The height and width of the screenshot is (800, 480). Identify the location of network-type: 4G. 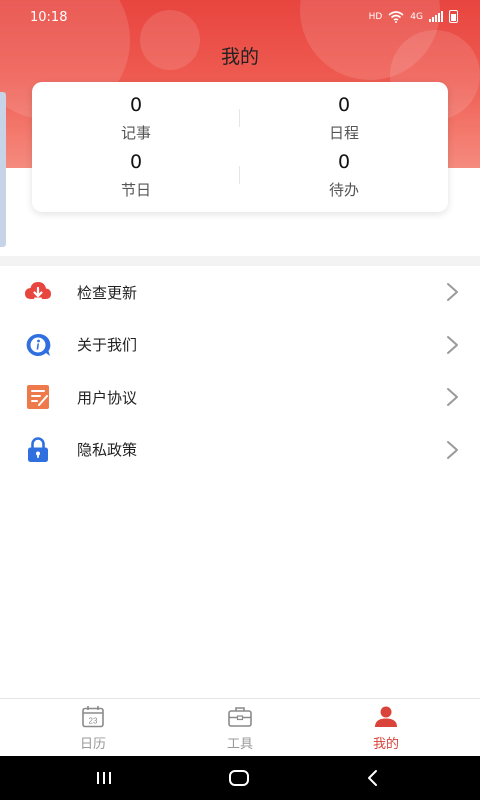
(416, 16).